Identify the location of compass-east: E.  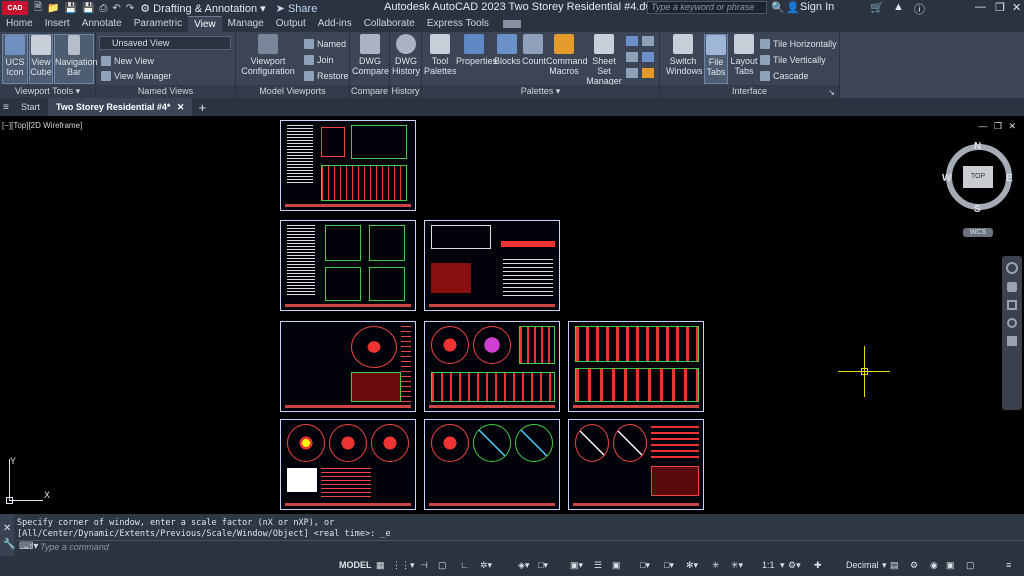
(1009, 178).